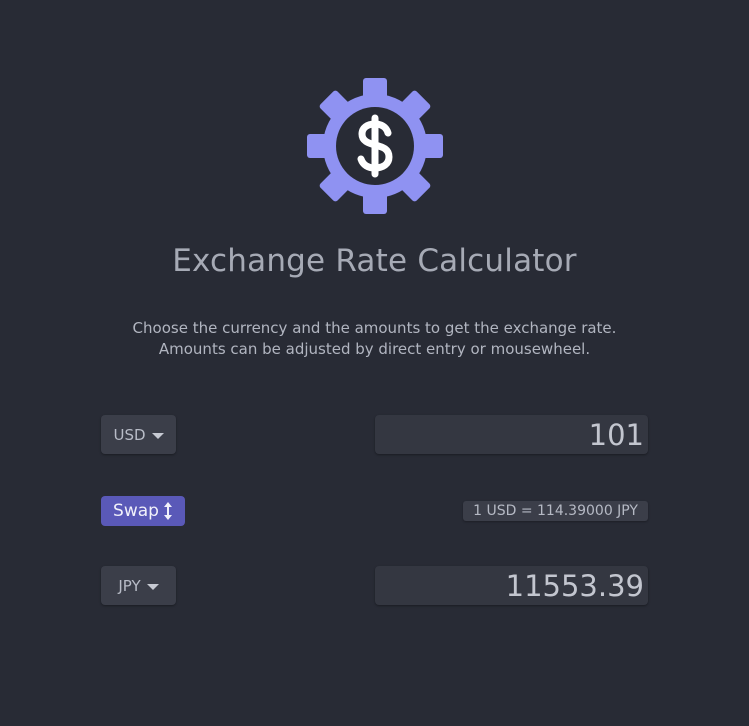 This screenshot has width=749, height=726. I want to click on amount-one-input: 101, so click(511, 434).